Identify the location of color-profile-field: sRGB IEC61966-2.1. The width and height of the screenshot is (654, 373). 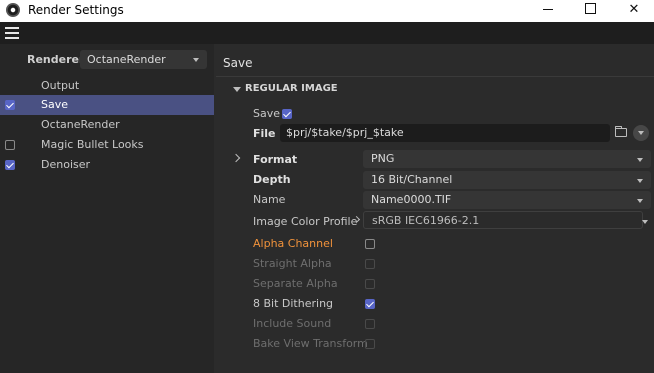
(503, 220).